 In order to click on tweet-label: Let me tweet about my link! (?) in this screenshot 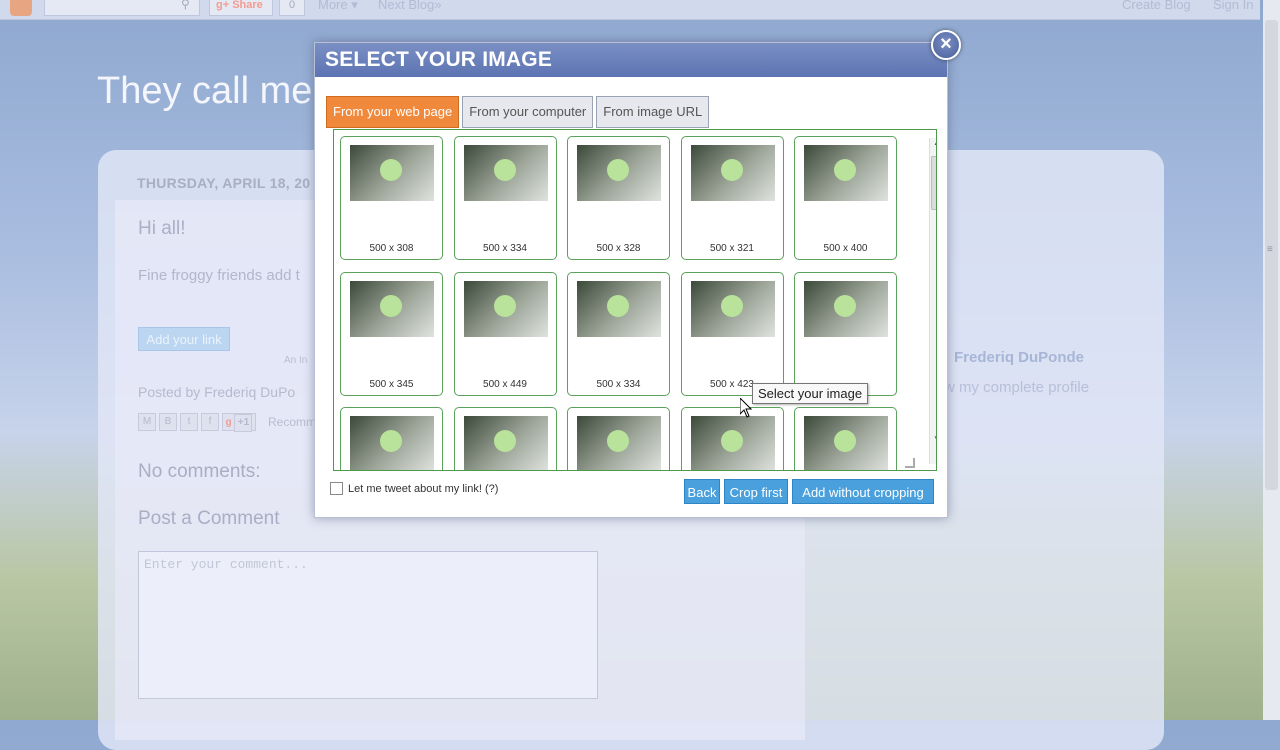, I will do `click(423, 488)`.